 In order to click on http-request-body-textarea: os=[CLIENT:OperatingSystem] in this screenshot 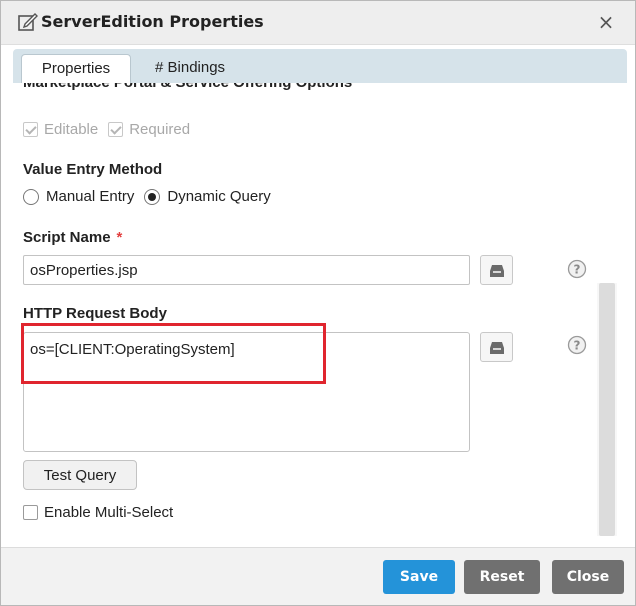, I will do `click(246, 392)`.